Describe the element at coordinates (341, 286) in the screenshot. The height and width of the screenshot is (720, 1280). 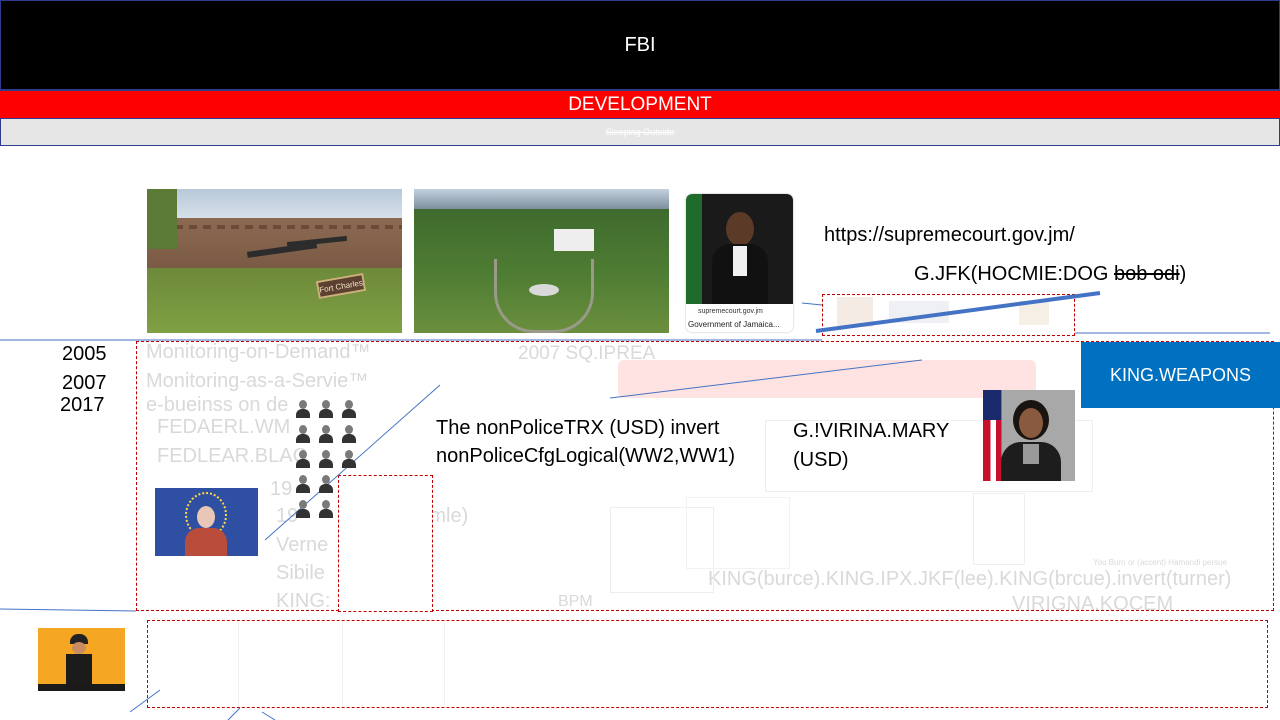
I see `fort-charles-sign: Fort Charles` at that location.